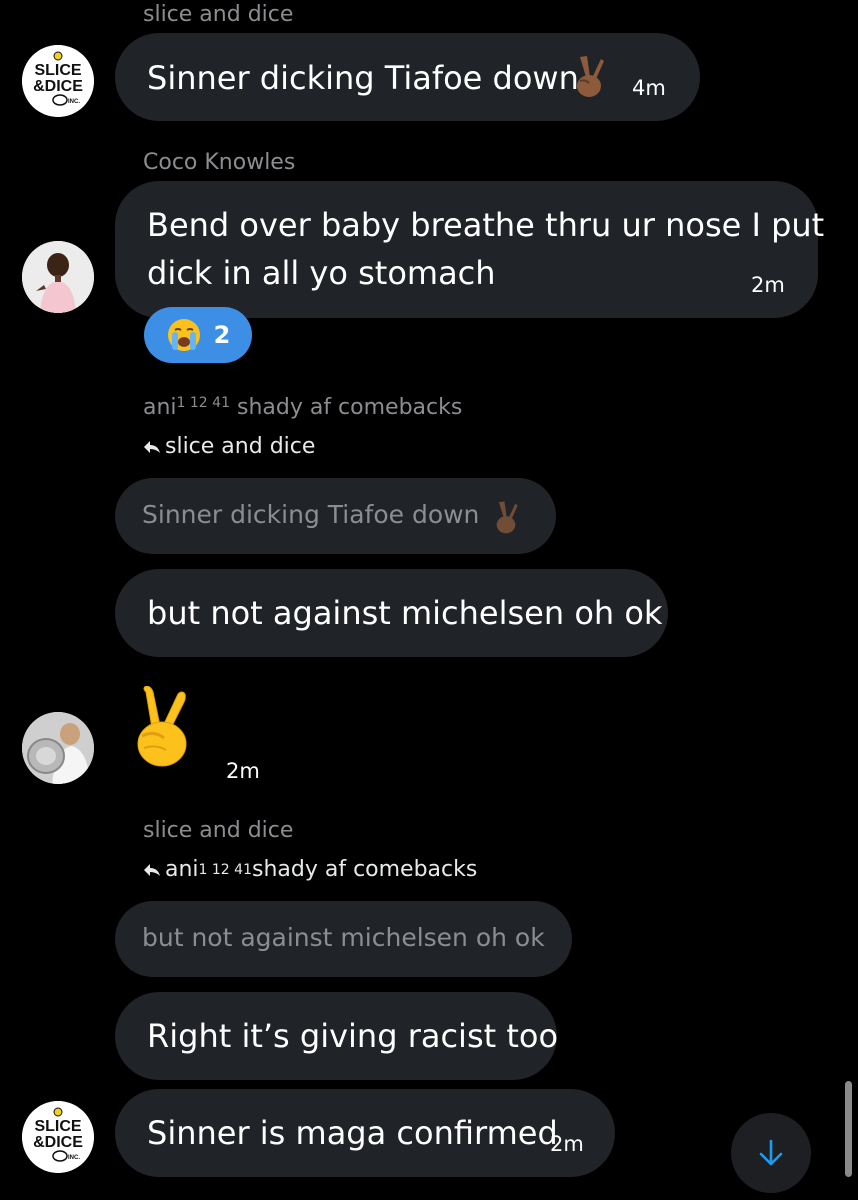 The width and height of the screenshot is (858, 1200). Describe the element at coordinates (405, 613) in the screenshot. I see `message-text: but not against michelsen oh ok` at that location.